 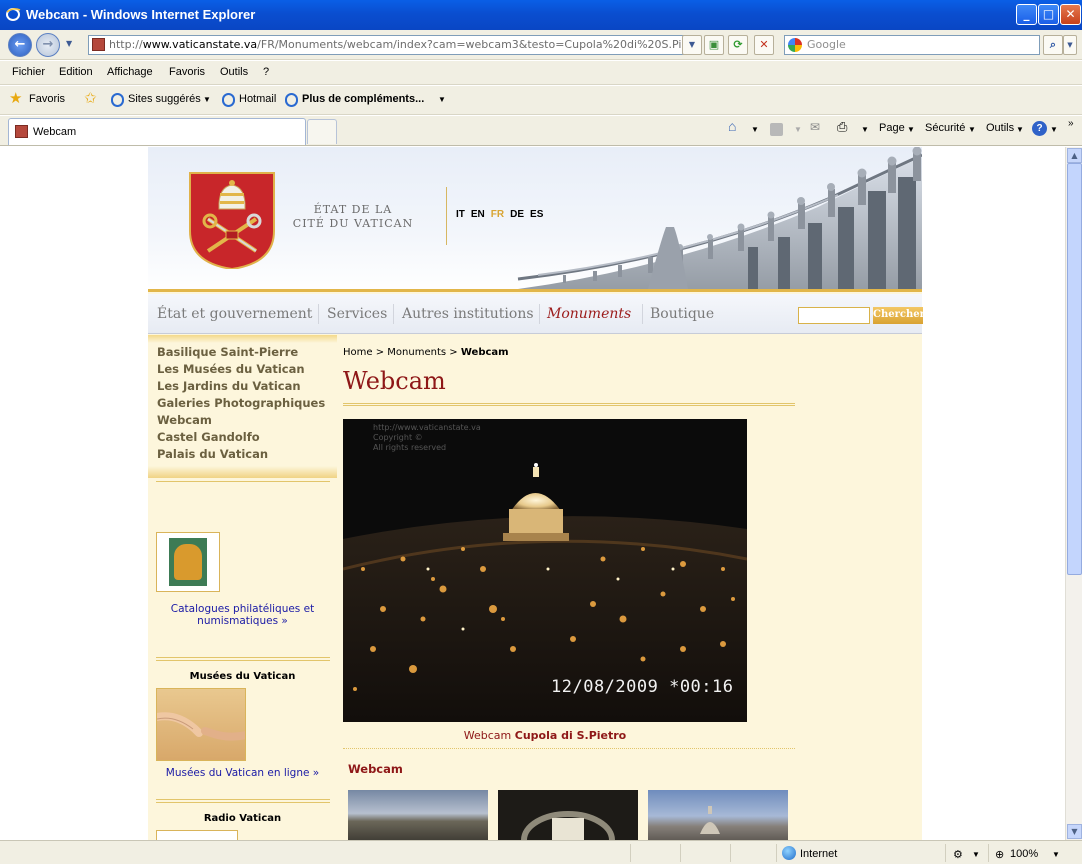 What do you see at coordinates (242, 472) in the screenshot?
I see `sidebar-menu-bottom-shade` at bounding box center [242, 472].